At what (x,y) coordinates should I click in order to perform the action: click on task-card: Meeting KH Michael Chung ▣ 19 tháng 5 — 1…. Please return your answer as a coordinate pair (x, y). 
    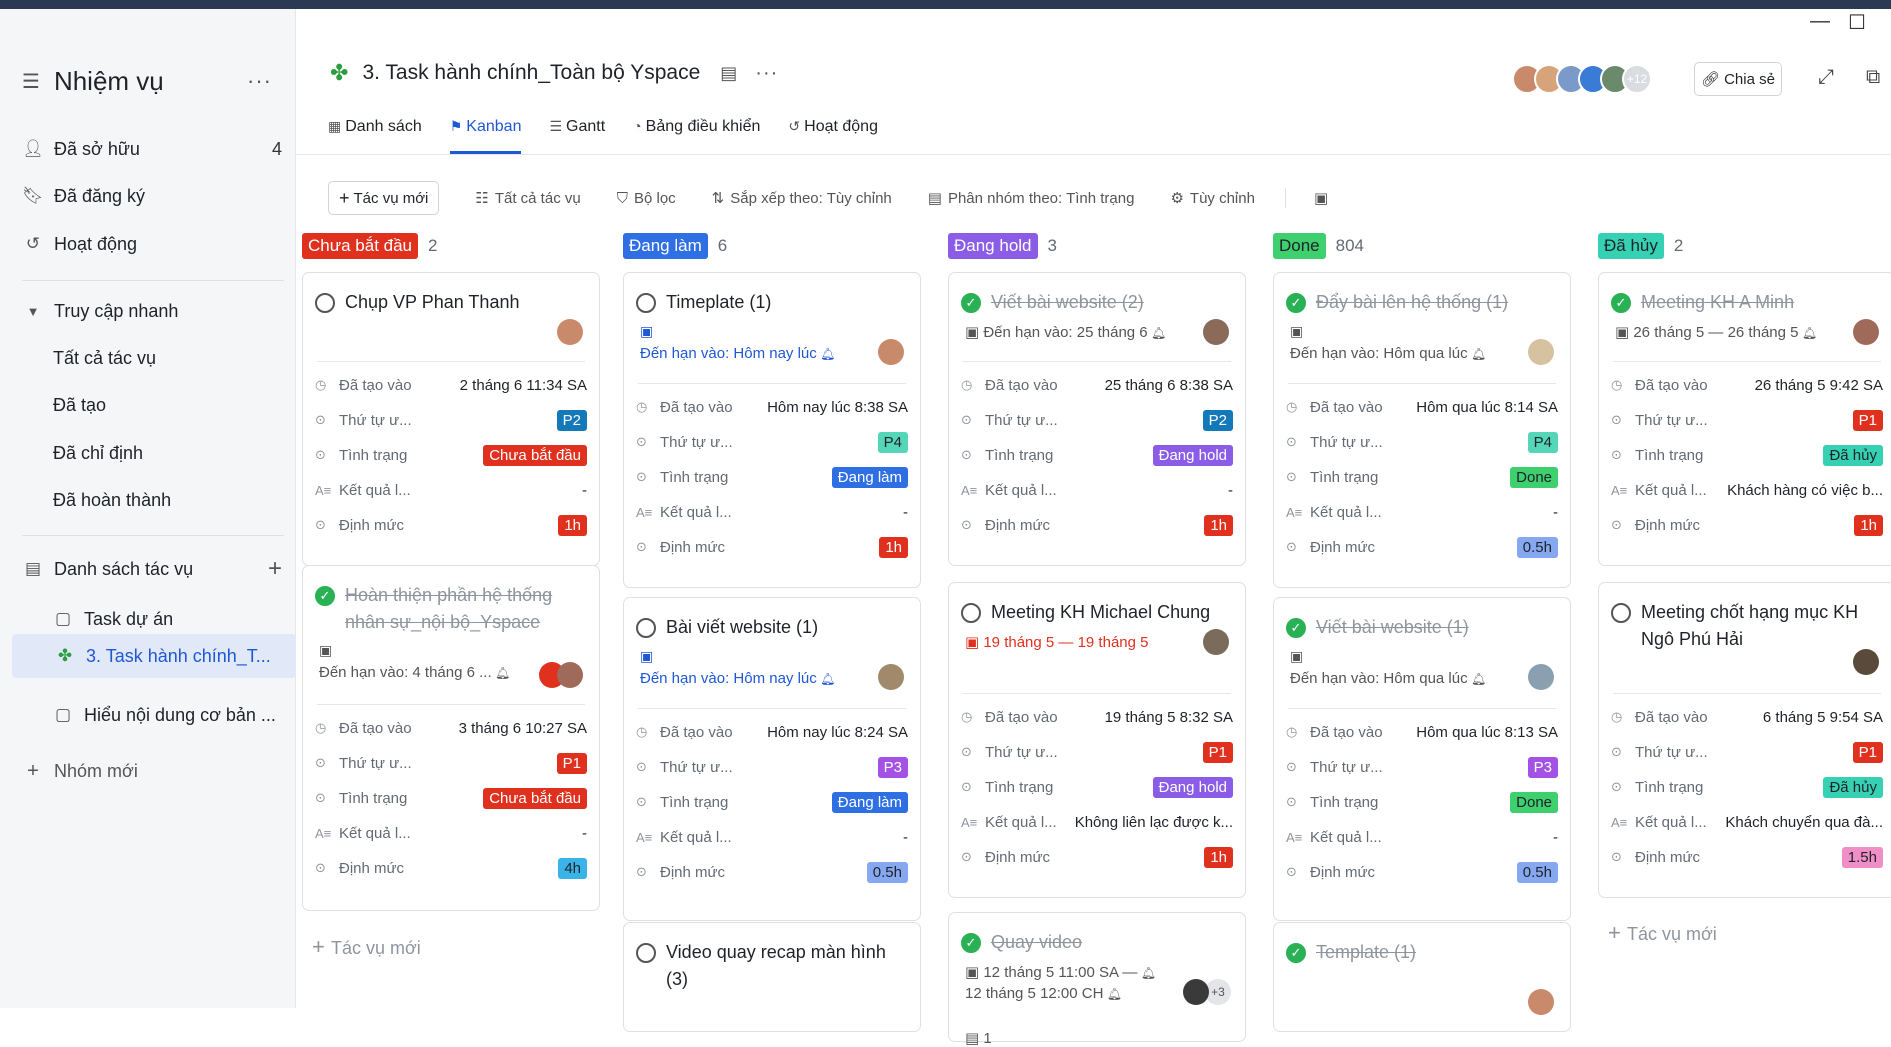
    Looking at the image, I should click on (1097, 740).